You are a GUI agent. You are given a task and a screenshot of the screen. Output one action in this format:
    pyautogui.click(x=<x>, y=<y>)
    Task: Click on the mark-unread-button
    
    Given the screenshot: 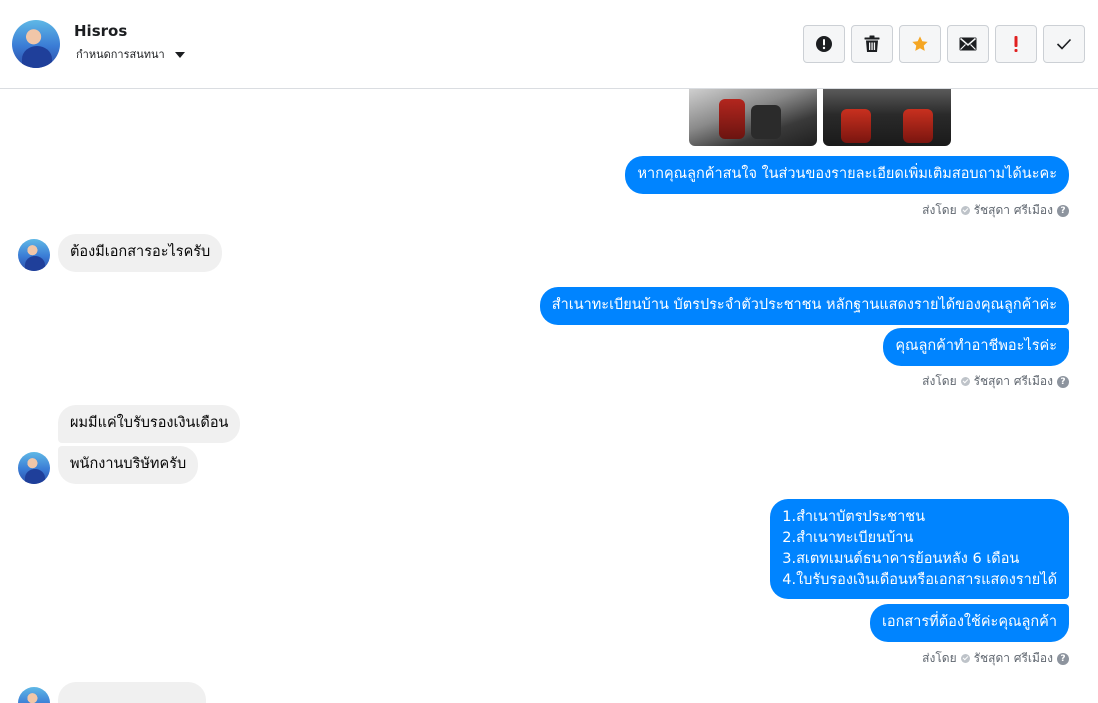 What is the action you would take?
    pyautogui.click(x=968, y=44)
    